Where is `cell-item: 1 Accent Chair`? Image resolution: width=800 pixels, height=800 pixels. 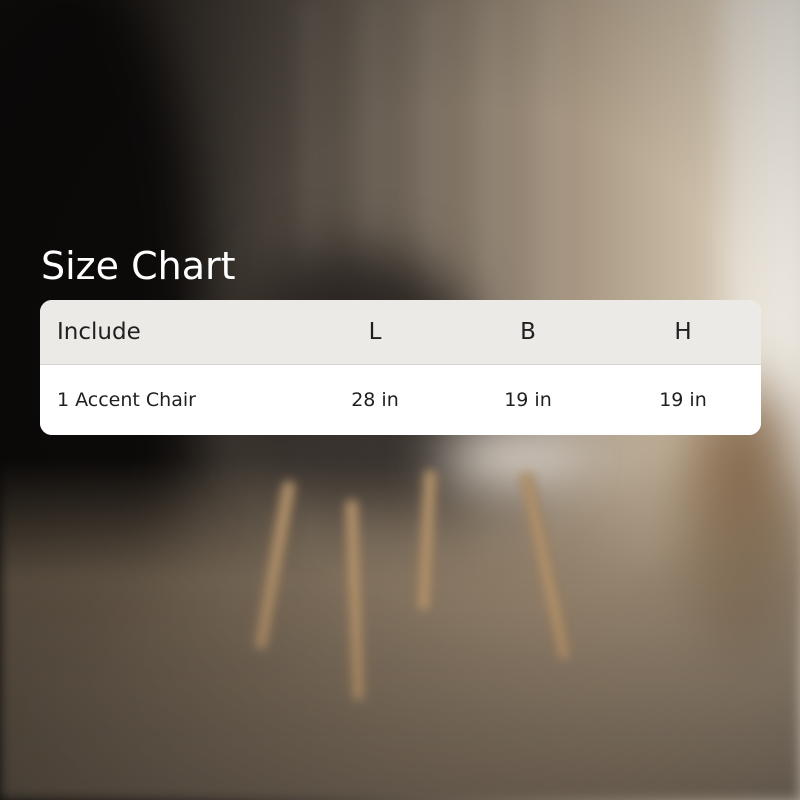
cell-item: 1 Accent Chair is located at coordinates (126, 400).